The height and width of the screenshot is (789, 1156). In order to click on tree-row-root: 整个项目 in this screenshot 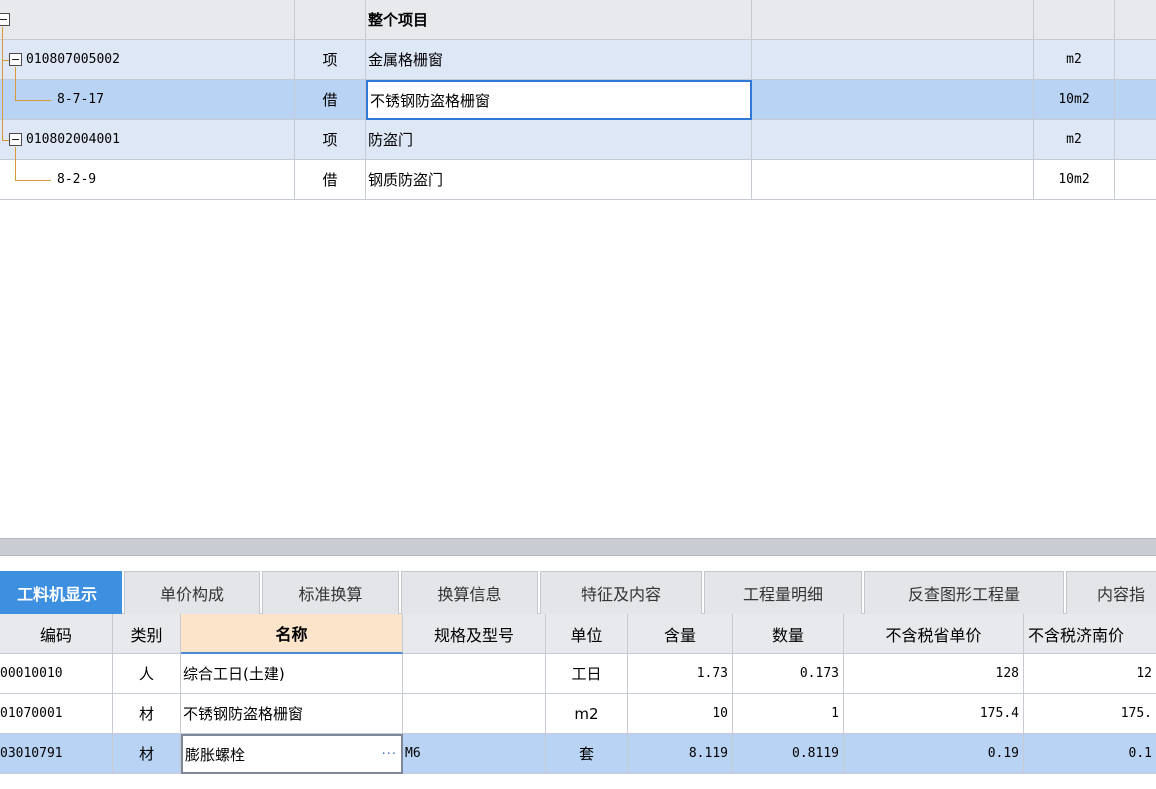, I will do `click(578, 20)`.